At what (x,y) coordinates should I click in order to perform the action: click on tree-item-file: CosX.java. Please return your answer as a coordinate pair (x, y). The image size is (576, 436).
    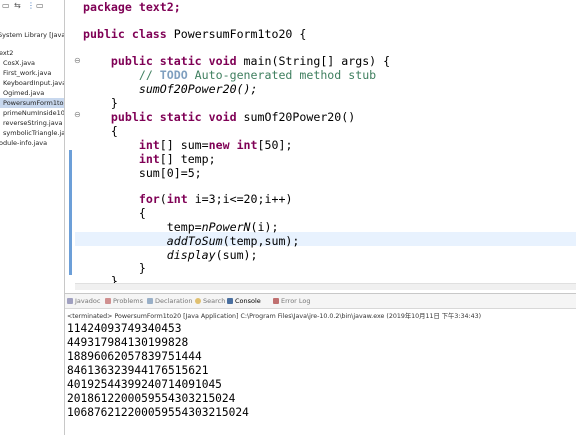
    Looking at the image, I should click on (19, 63).